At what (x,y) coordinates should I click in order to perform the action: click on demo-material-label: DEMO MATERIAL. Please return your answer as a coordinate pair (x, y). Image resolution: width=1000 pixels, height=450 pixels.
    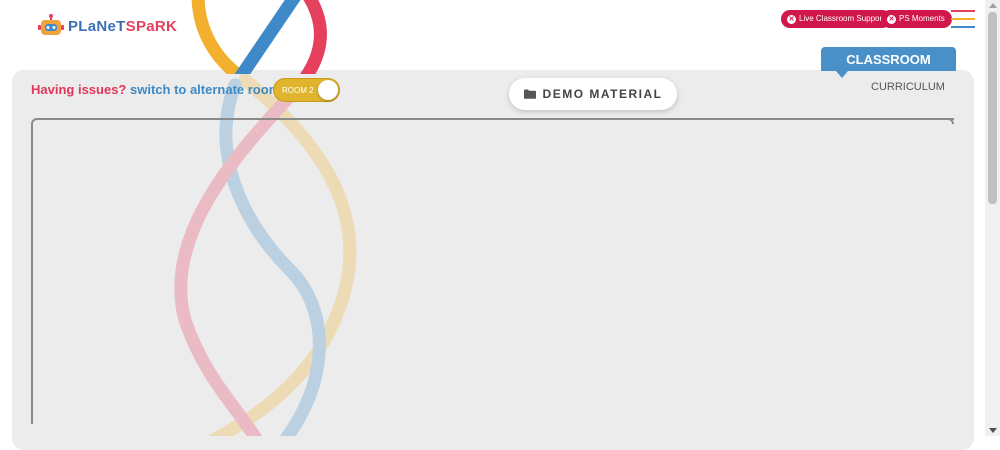
    Looking at the image, I should click on (602, 94).